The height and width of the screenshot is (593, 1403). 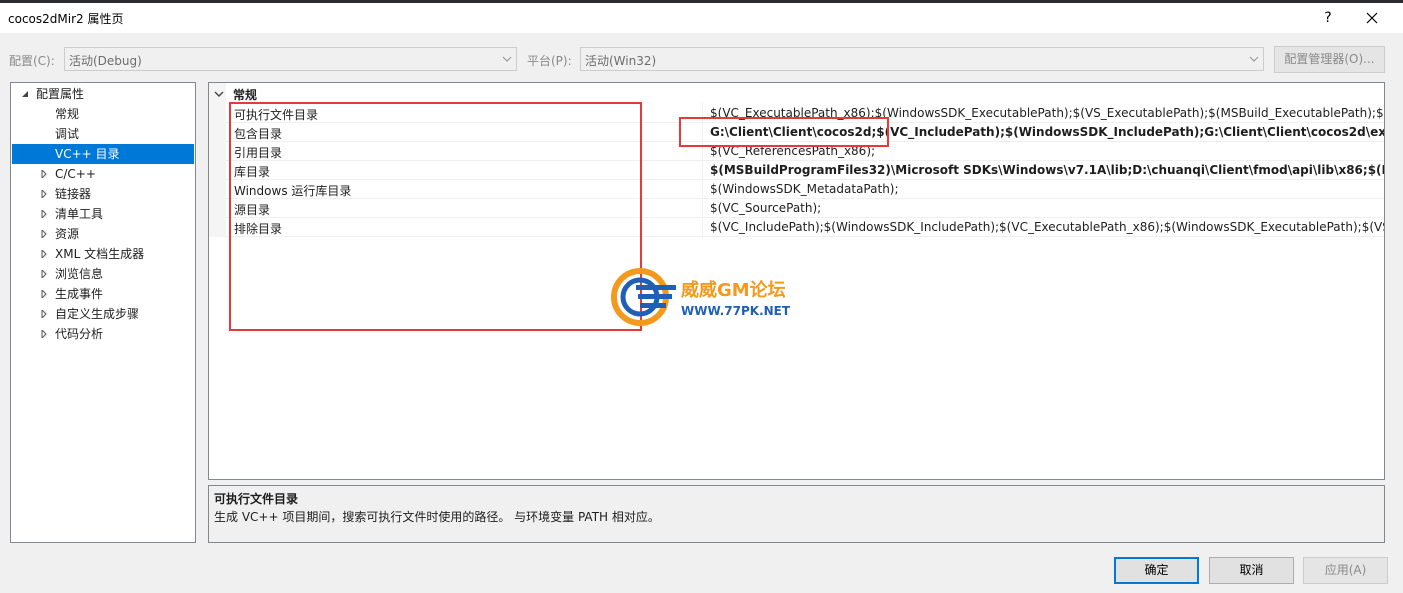 I want to click on tree-item-debugging: 调试, so click(x=103, y=134).